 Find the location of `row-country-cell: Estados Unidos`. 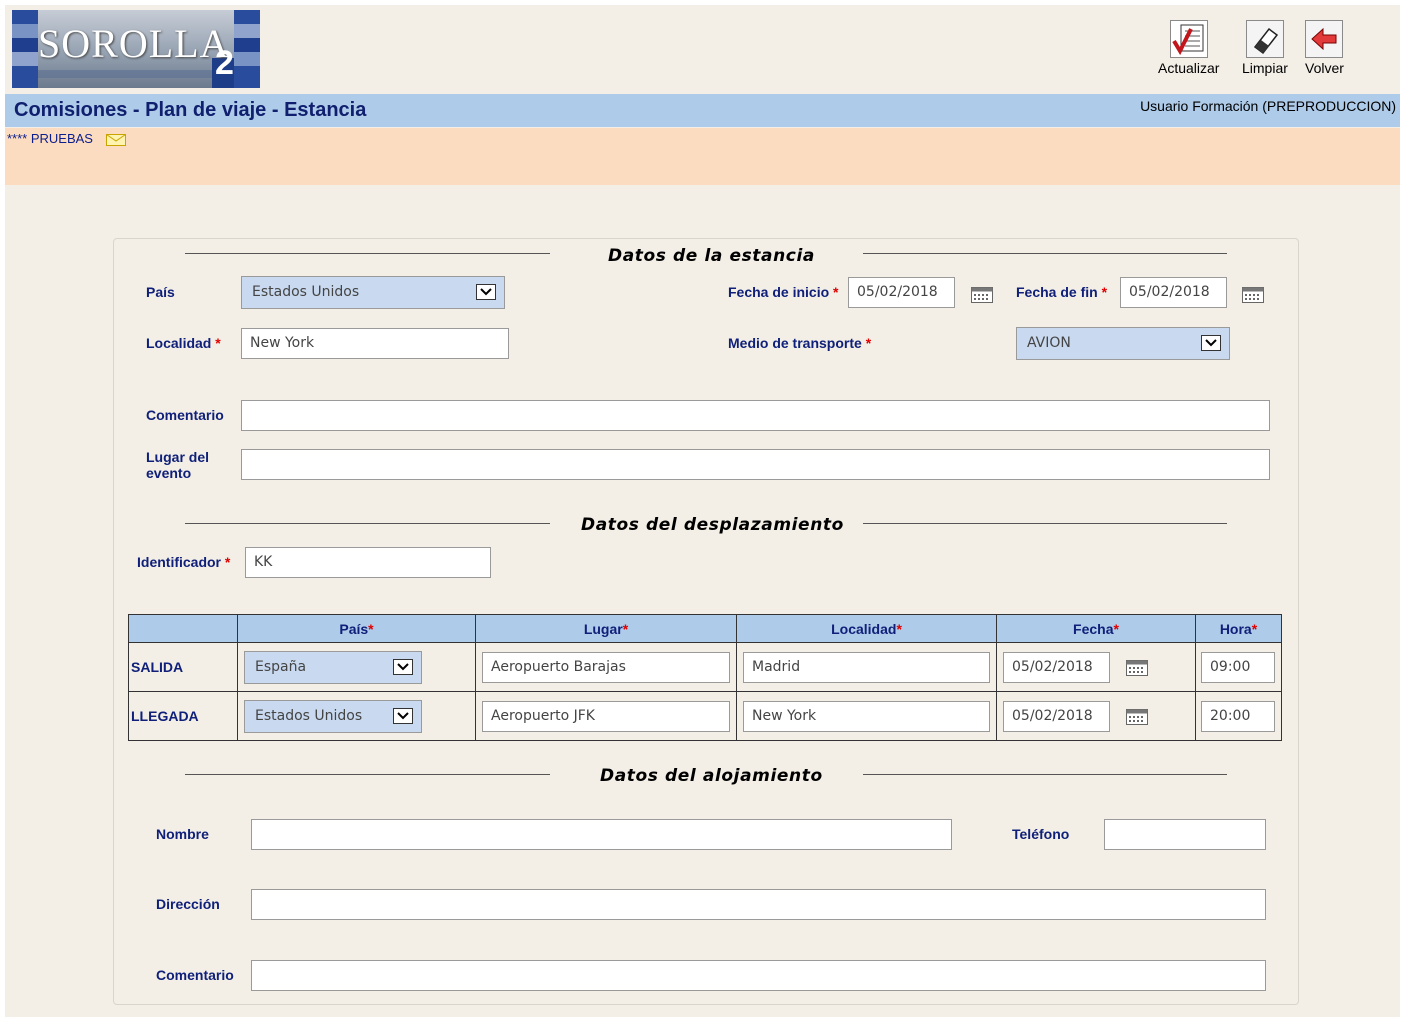

row-country-cell: Estados Unidos is located at coordinates (356, 716).